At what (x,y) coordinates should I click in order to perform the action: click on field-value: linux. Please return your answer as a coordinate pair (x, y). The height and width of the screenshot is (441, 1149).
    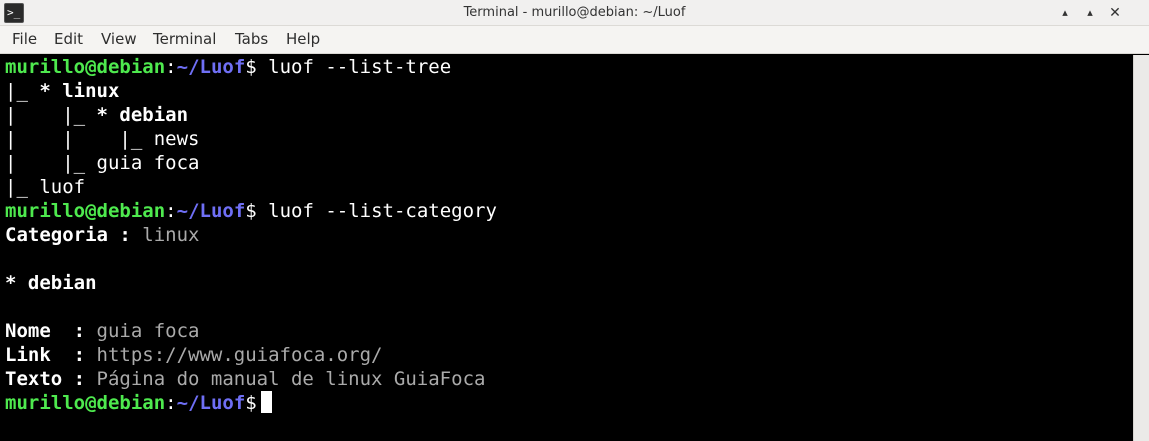
    Looking at the image, I should click on (171, 235).